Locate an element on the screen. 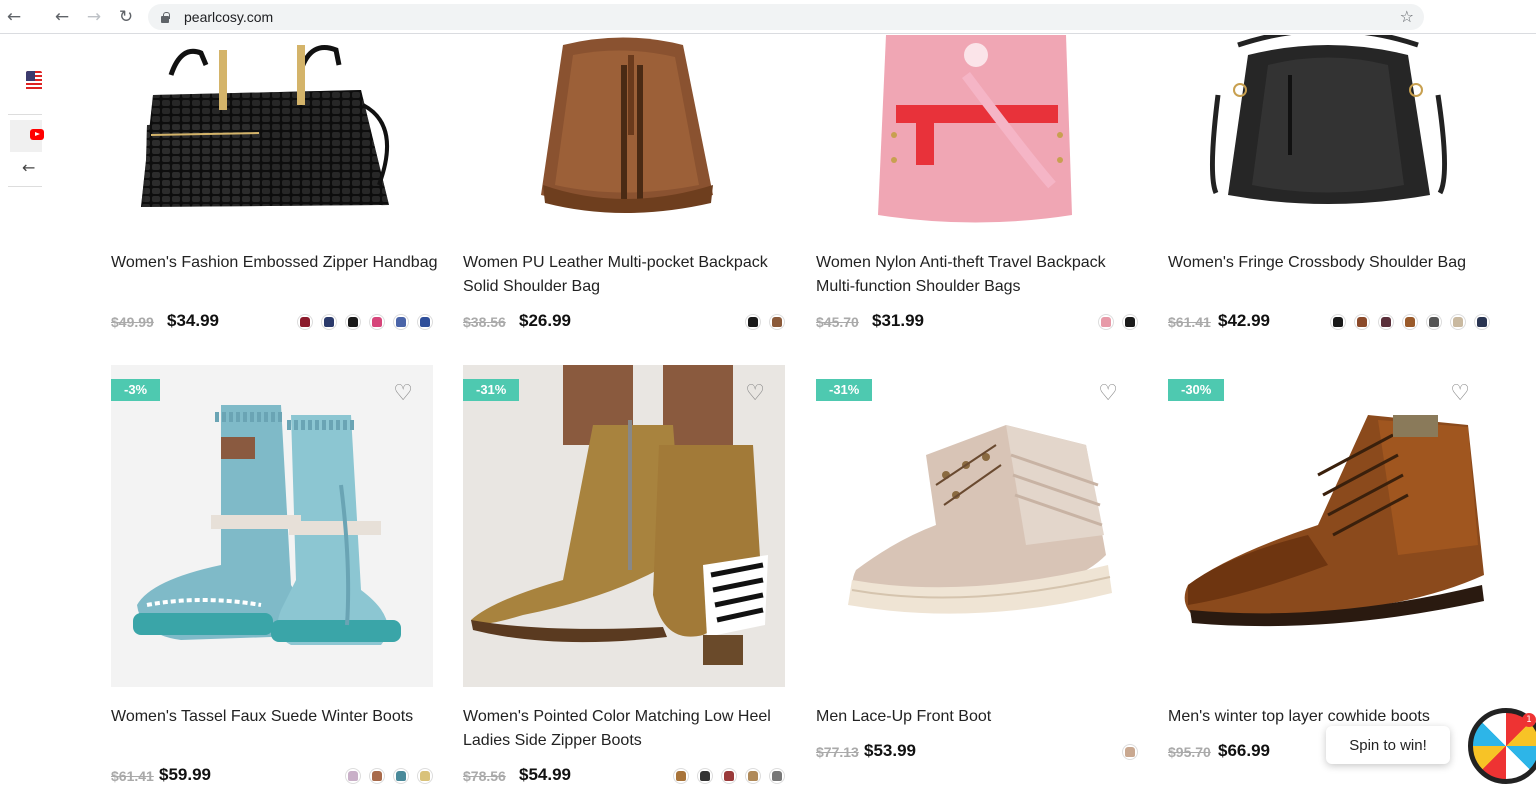  lock-icon is located at coordinates (165, 17).